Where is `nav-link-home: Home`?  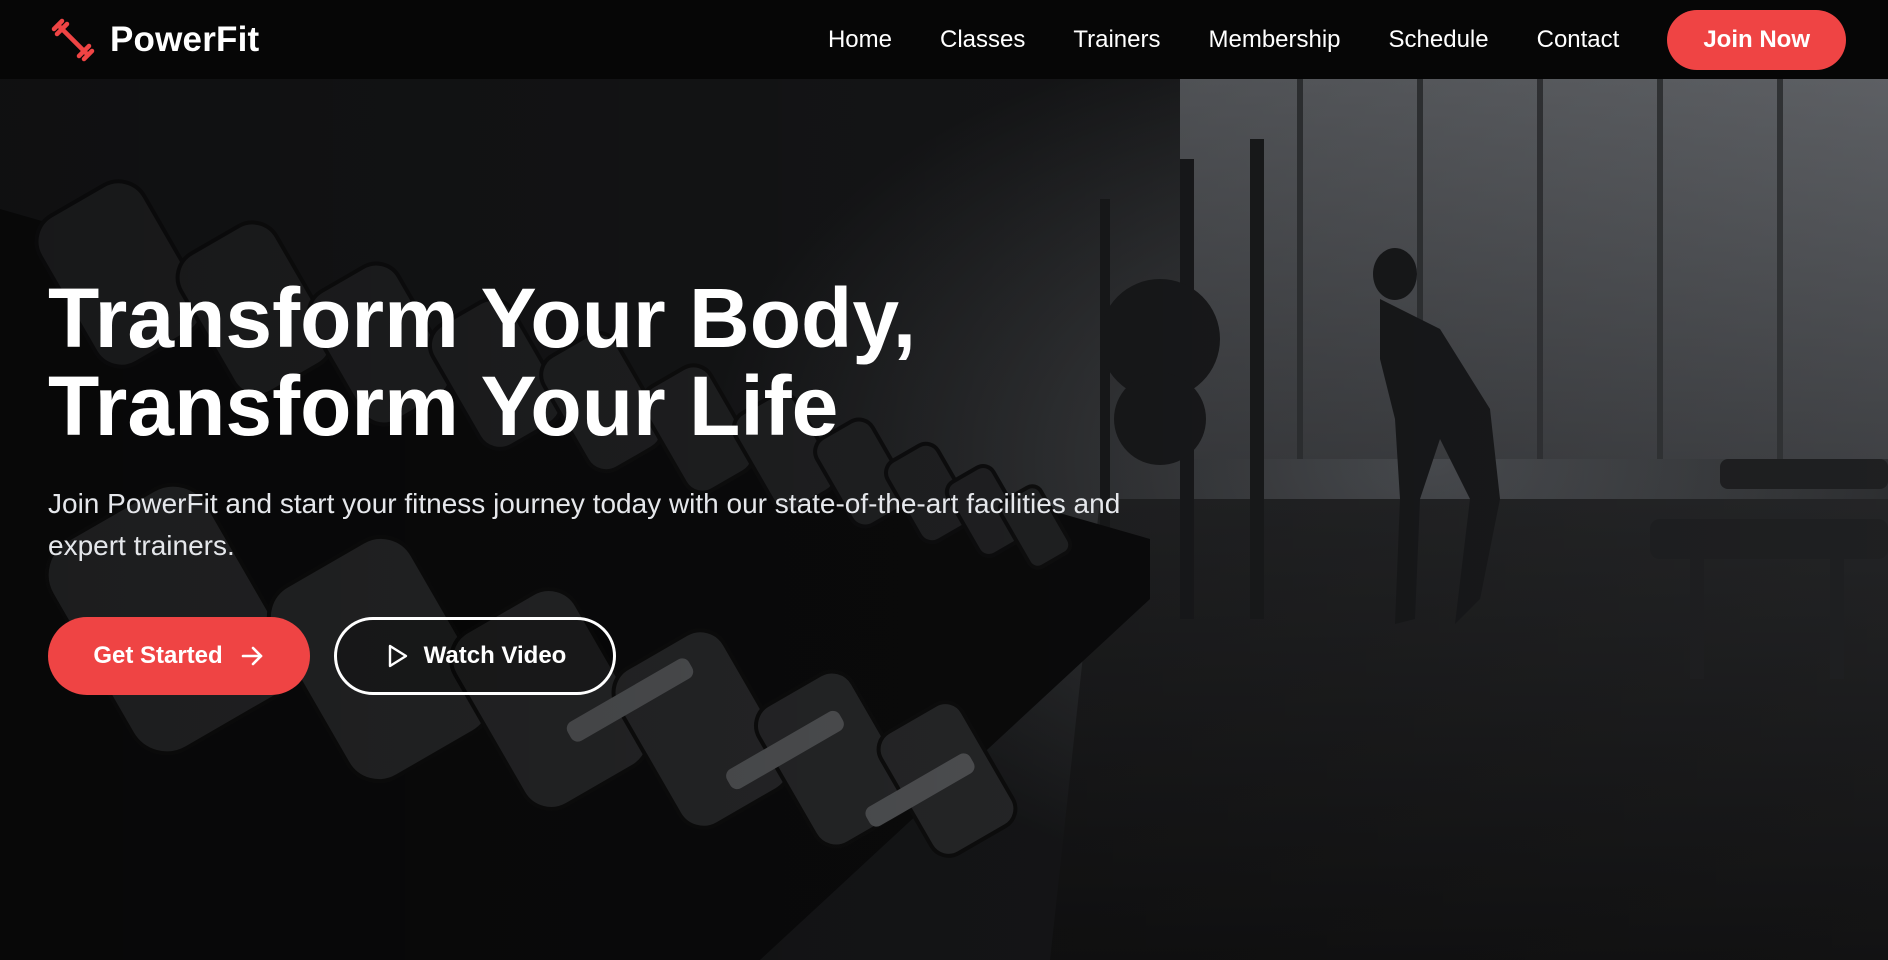
nav-link-home: Home is located at coordinates (860, 40).